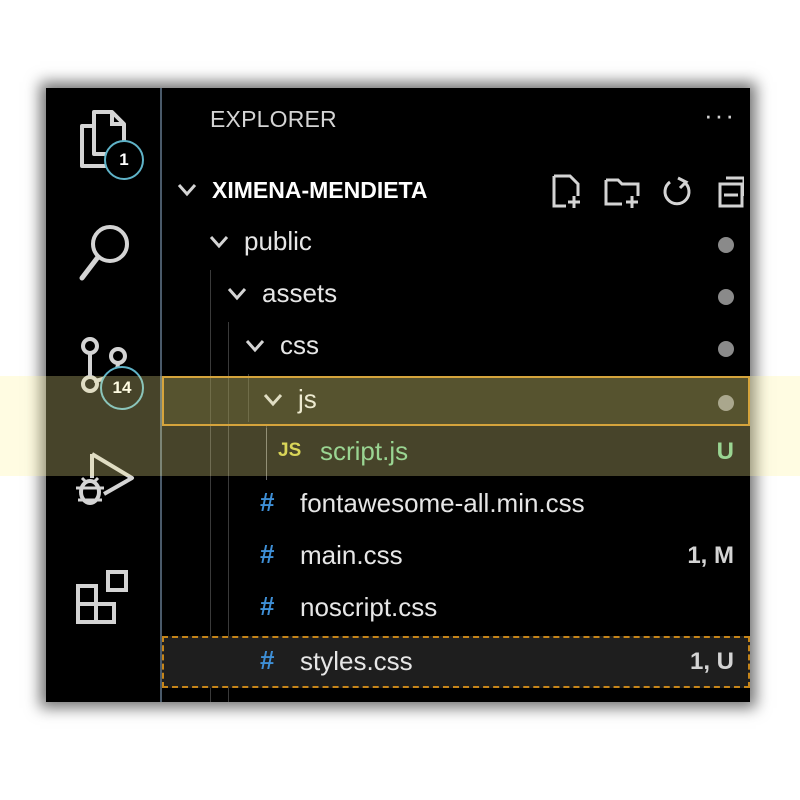 The image size is (800, 800). Describe the element at coordinates (725, 451) in the screenshot. I see `untracked-status: U` at that location.